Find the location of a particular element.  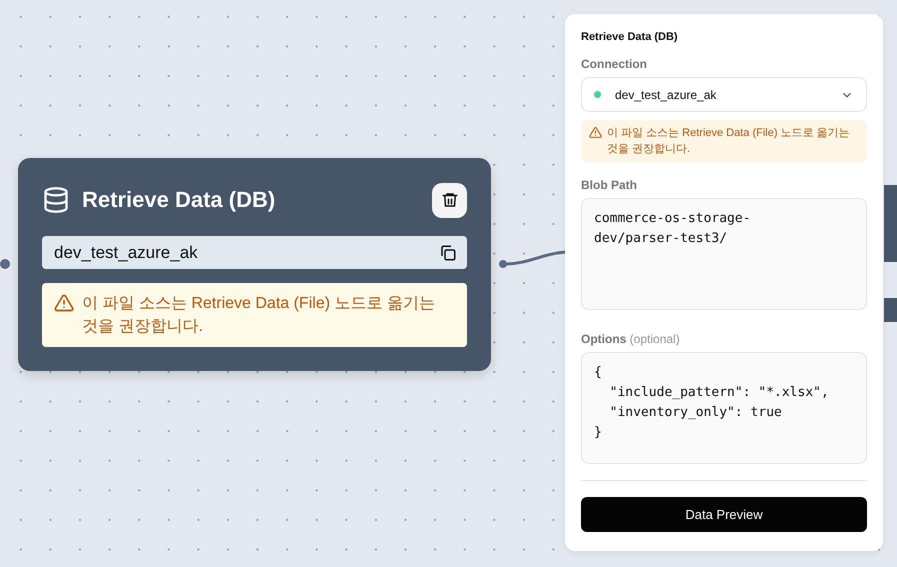

status-dot is located at coordinates (597, 94).